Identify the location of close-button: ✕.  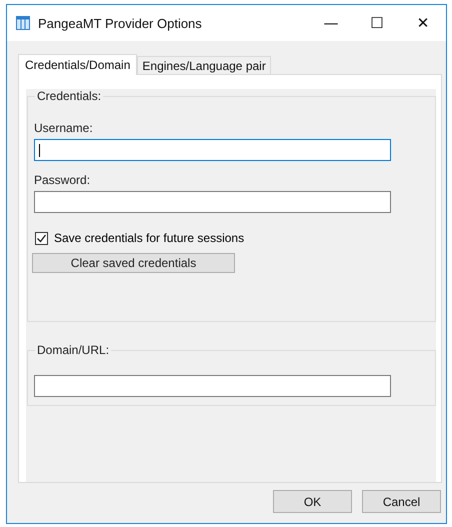
(423, 23).